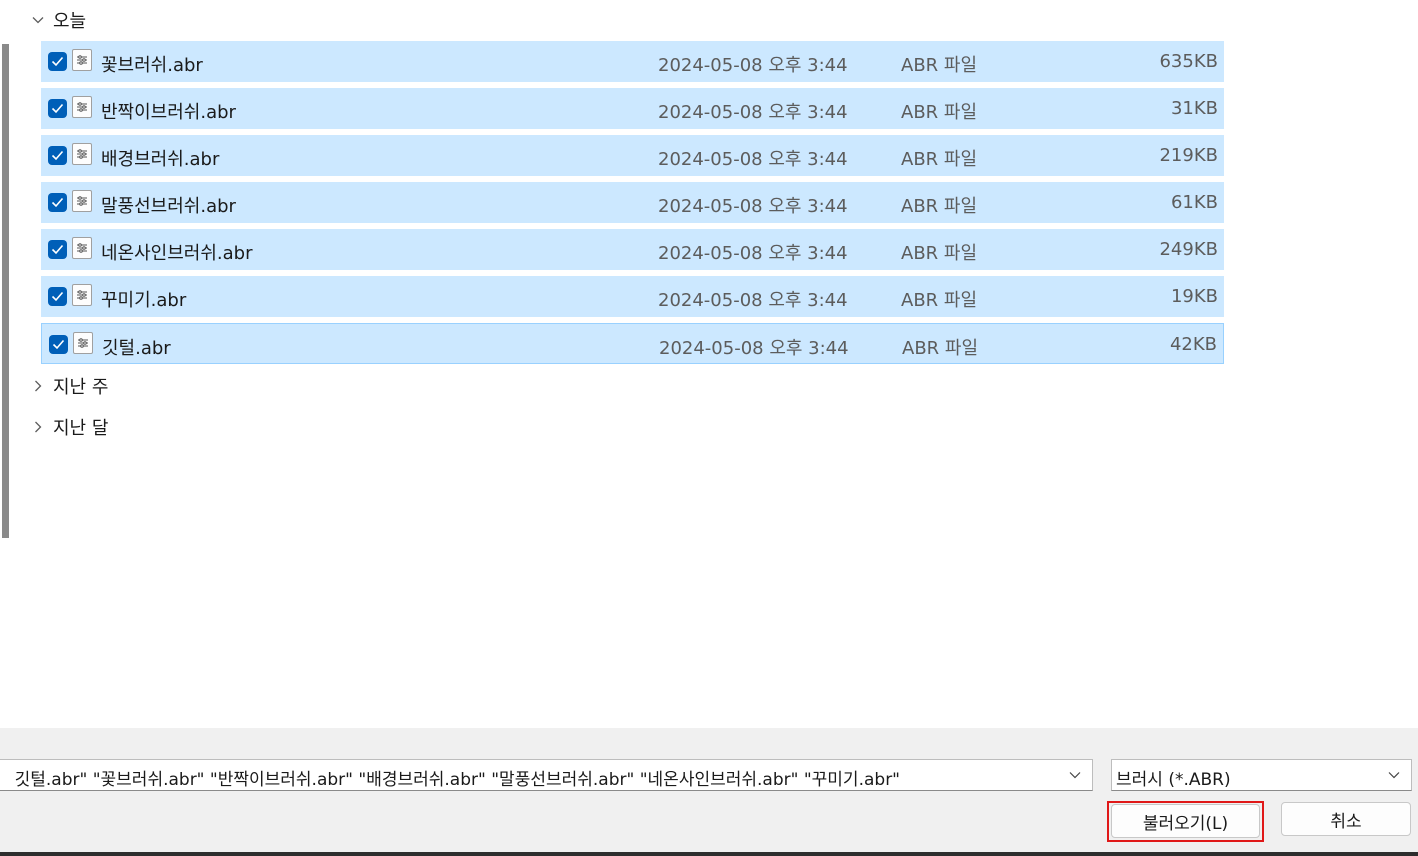 This screenshot has height=856, width=1418. I want to click on file-size: 61KB, so click(1194, 202).